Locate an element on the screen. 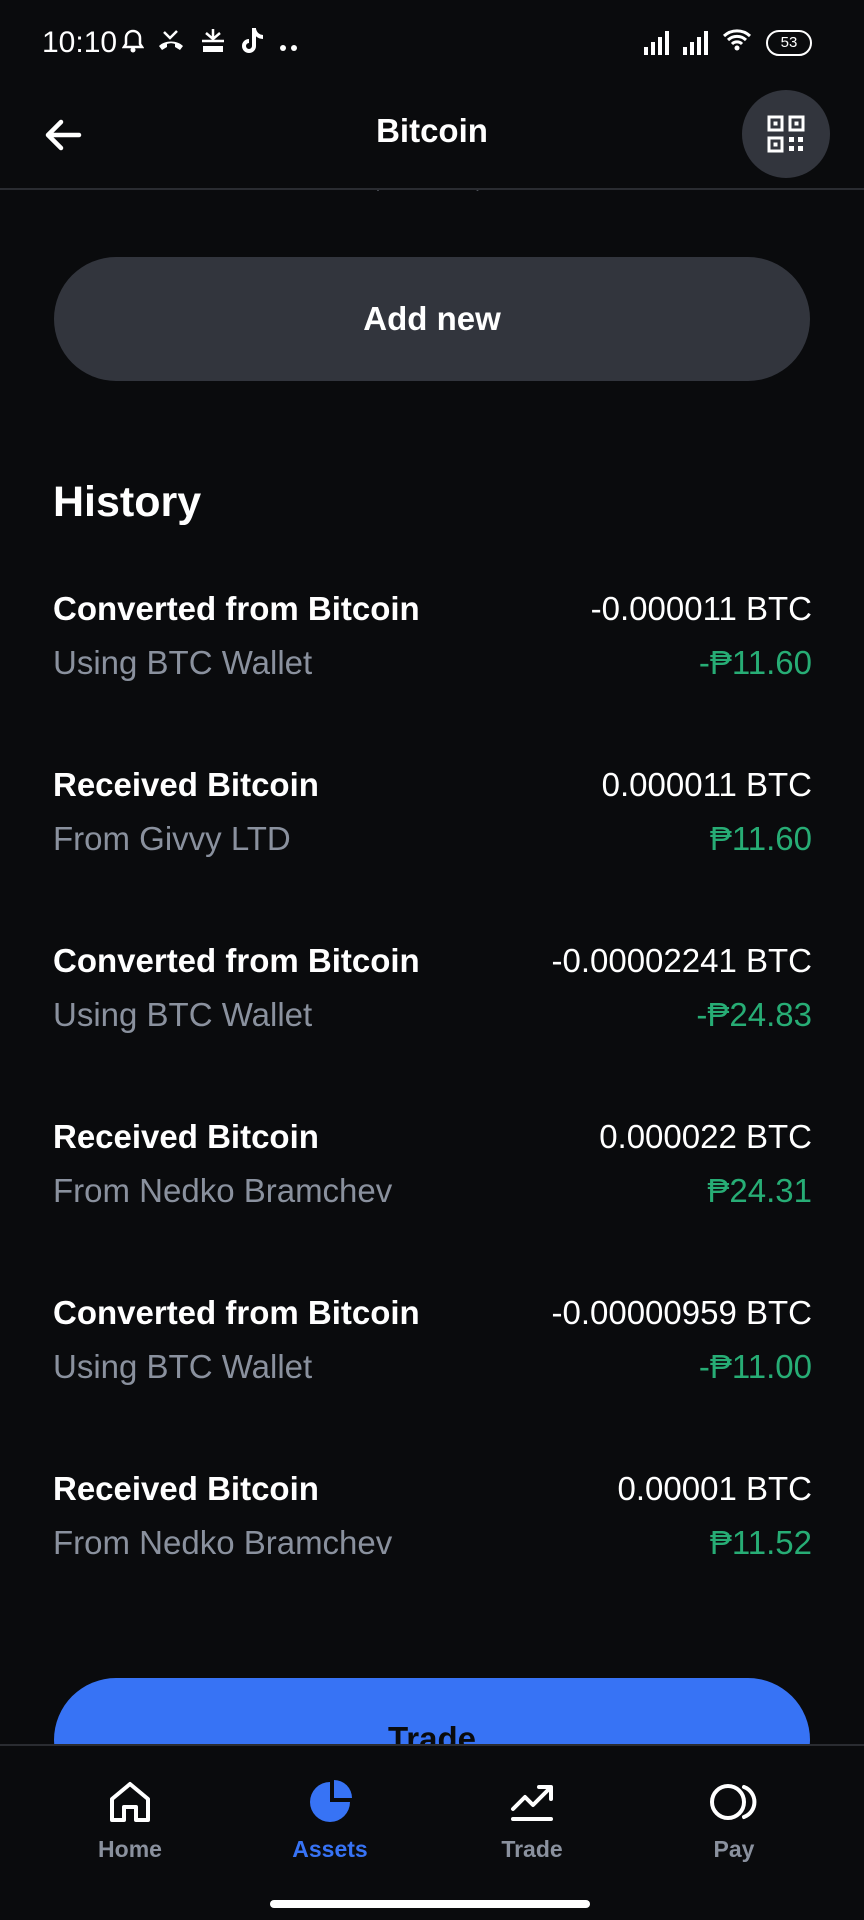  nav-pay: Pay is located at coordinates (734, 1818).